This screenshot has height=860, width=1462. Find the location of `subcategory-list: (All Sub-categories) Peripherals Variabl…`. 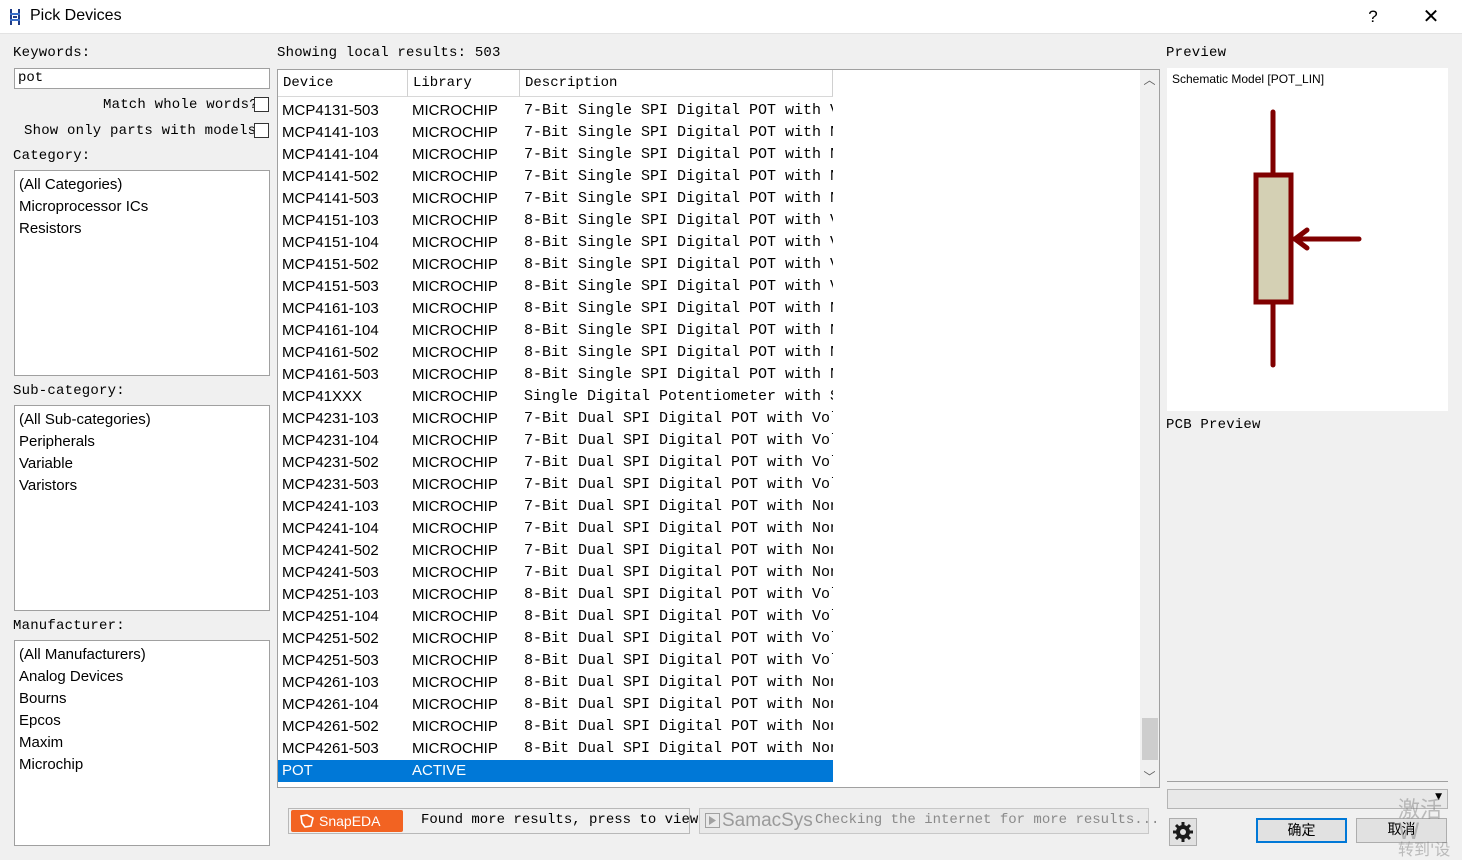

subcategory-list: (All Sub-categories) Peripherals Variabl… is located at coordinates (142, 508).